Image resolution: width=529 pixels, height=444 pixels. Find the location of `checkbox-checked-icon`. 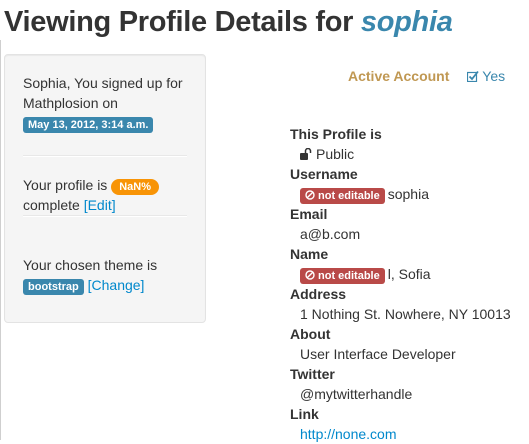

checkbox-checked-icon is located at coordinates (473, 76).